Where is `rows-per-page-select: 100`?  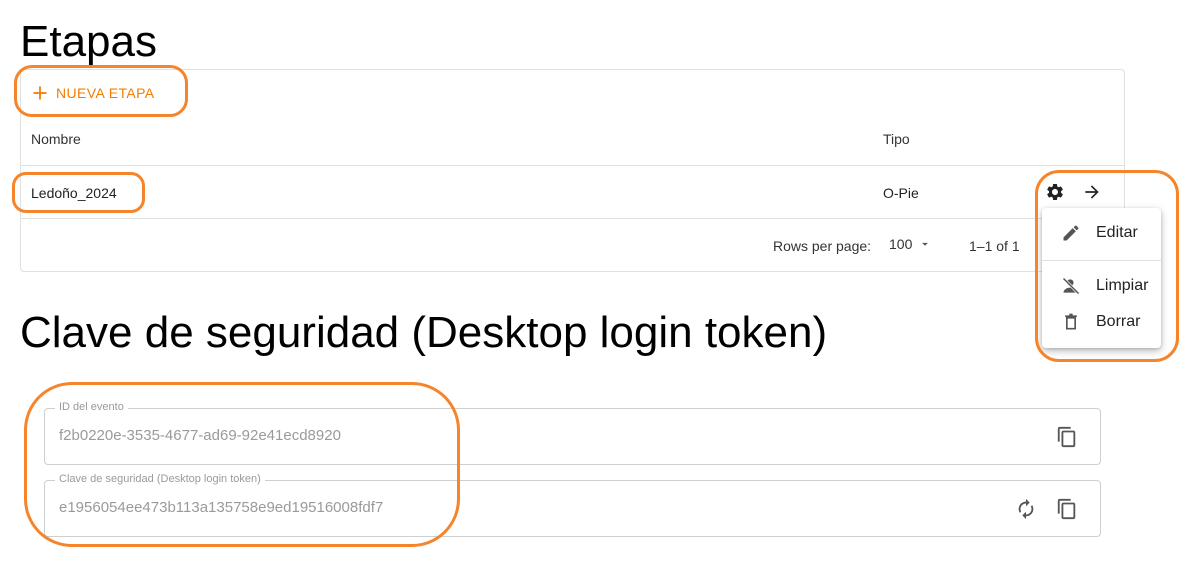 rows-per-page-select: 100 is located at coordinates (910, 244).